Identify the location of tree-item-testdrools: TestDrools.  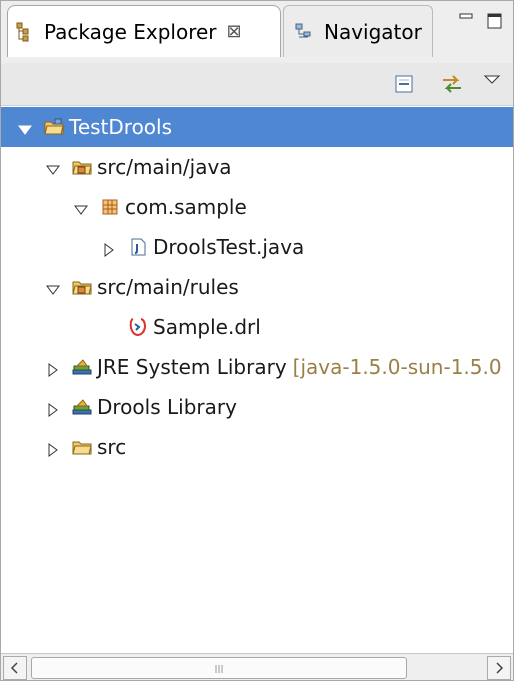
(257, 127).